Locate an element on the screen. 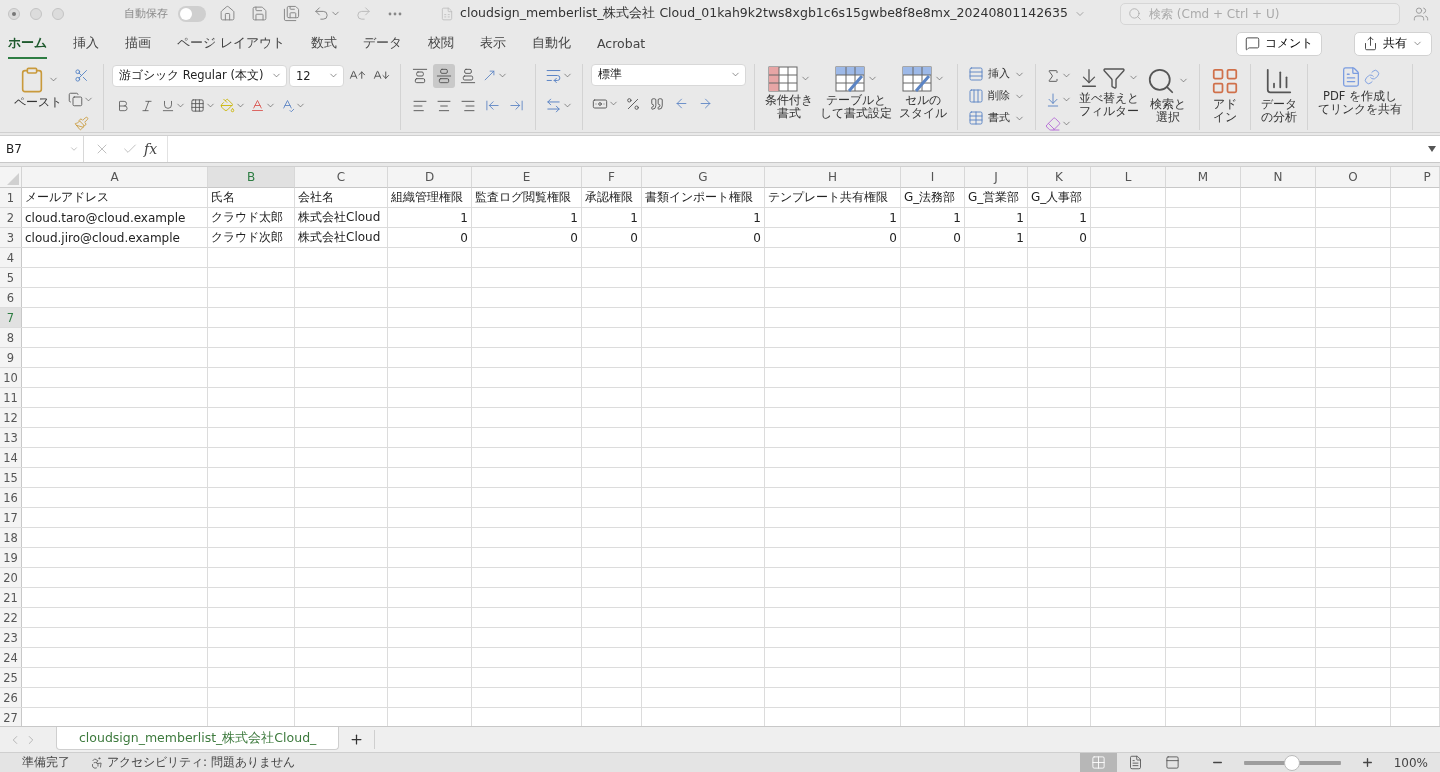 The height and width of the screenshot is (772, 1440). row-header: 18 is located at coordinates (11, 538).